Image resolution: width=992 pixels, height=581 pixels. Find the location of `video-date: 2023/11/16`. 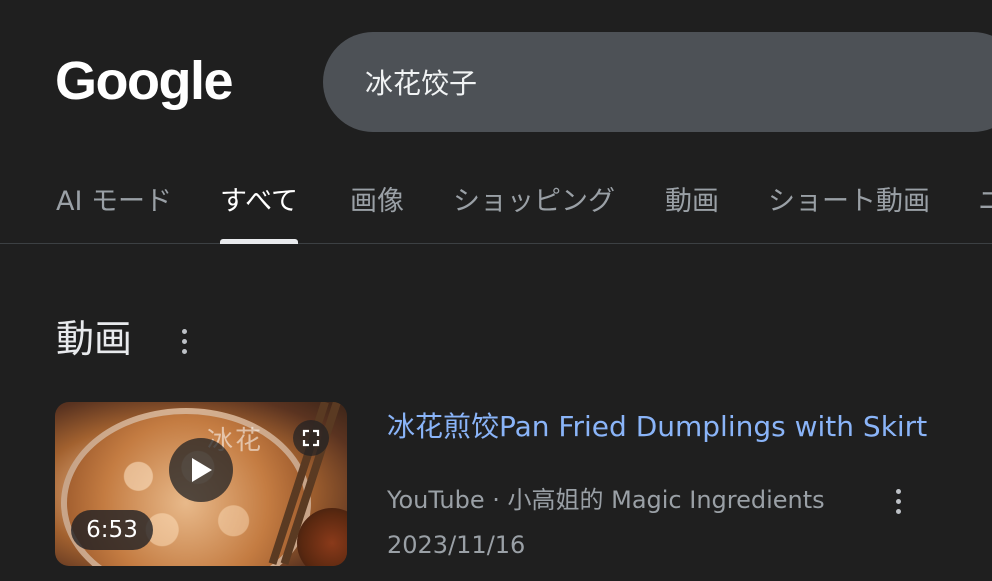

video-date: 2023/11/16 is located at coordinates (456, 545).